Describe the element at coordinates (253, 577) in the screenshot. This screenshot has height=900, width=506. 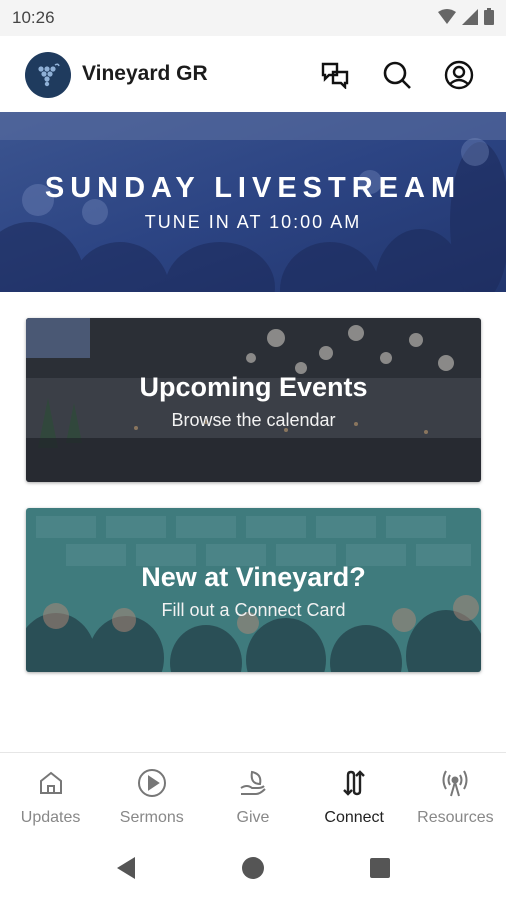
I see `new-card-title: New at Vineyard?` at that location.